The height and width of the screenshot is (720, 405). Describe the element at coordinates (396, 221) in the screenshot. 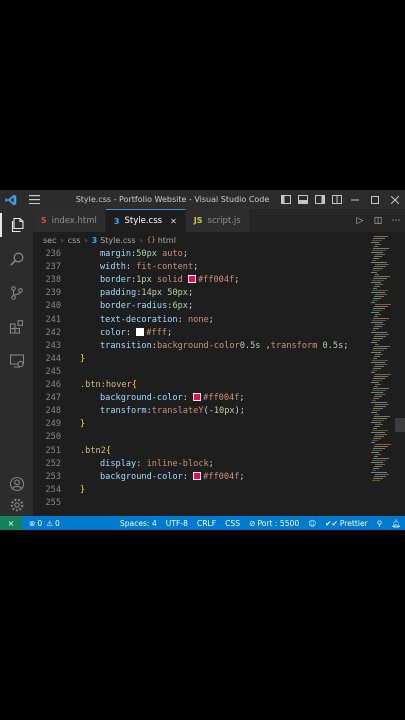

I see `more-actions-icon: ⋯` at that location.